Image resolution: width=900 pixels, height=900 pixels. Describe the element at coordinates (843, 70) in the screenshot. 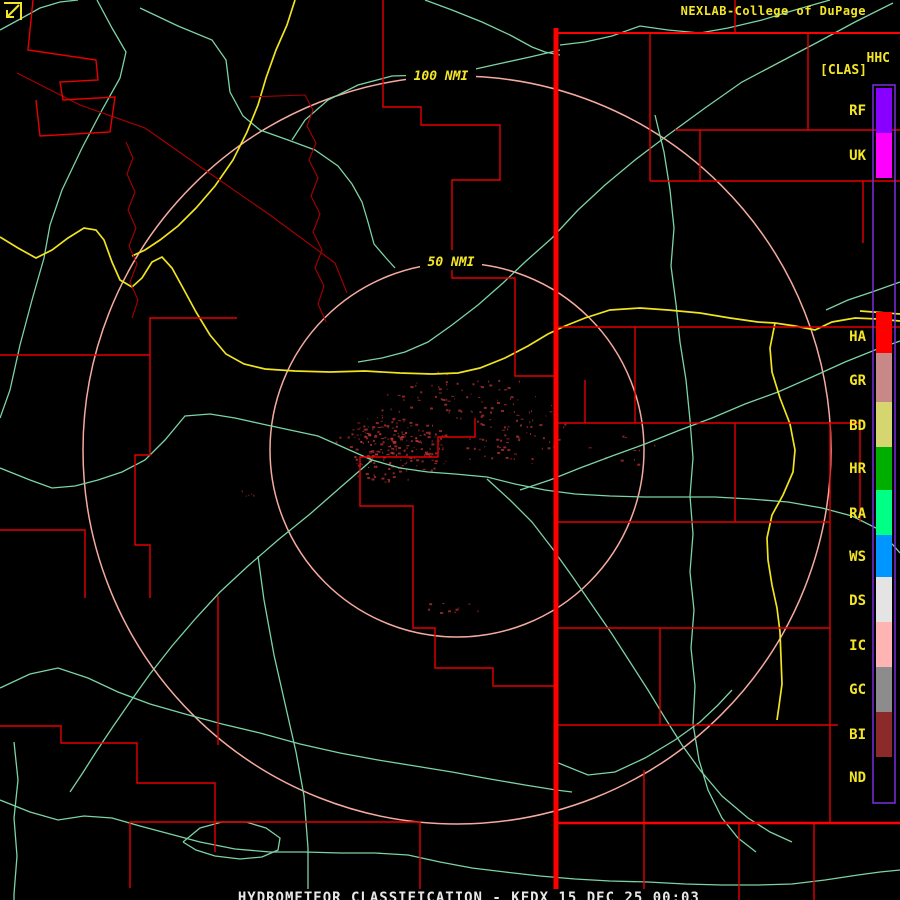

I see `classification-mode-label: [CLAS]` at that location.